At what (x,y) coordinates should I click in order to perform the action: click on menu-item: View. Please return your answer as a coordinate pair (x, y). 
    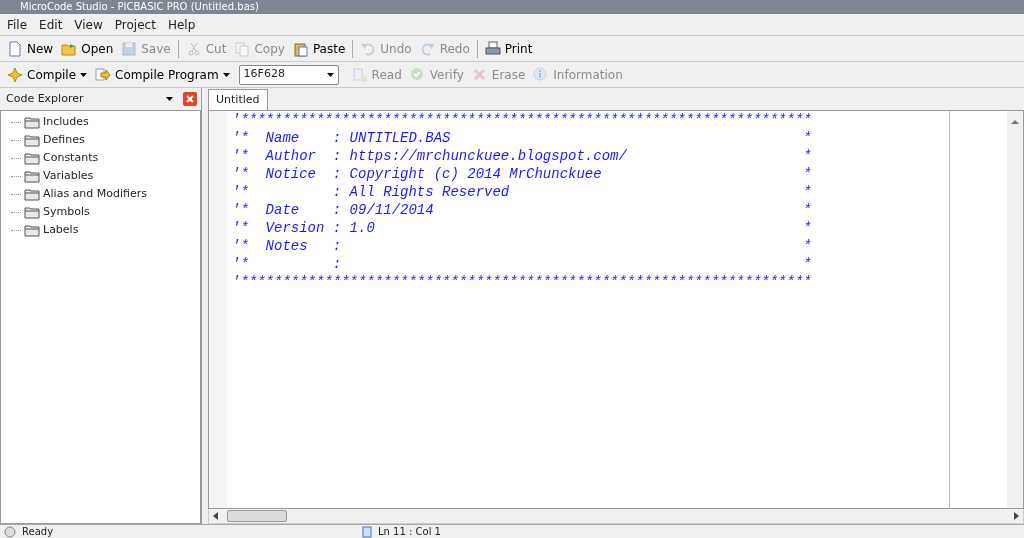
    Looking at the image, I should click on (88, 24).